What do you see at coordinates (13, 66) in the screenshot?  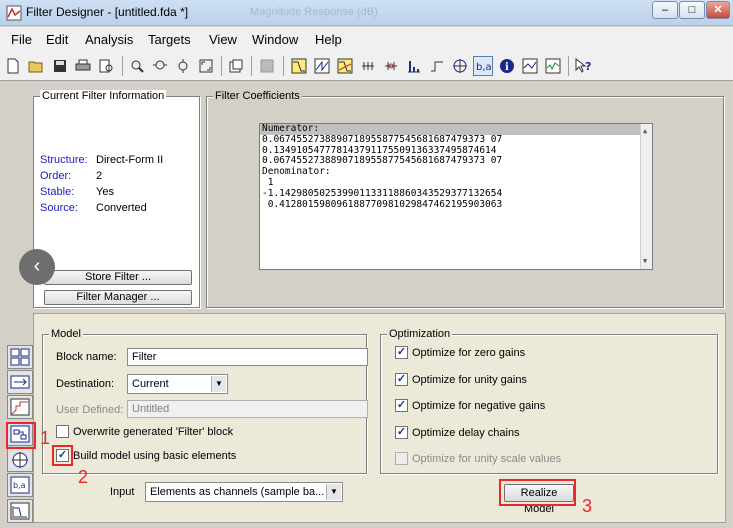 I see `new-icon` at bounding box center [13, 66].